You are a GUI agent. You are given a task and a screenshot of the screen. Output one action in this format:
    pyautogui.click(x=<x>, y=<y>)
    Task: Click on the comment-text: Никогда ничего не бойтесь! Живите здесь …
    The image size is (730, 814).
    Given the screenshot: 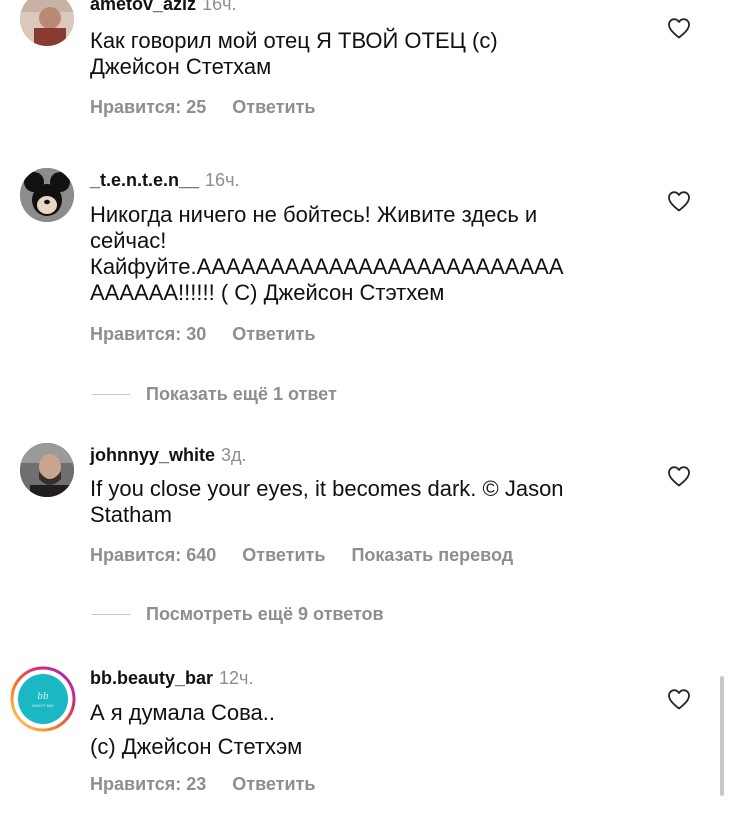 What is the action you would take?
    pyautogui.click(x=370, y=254)
    